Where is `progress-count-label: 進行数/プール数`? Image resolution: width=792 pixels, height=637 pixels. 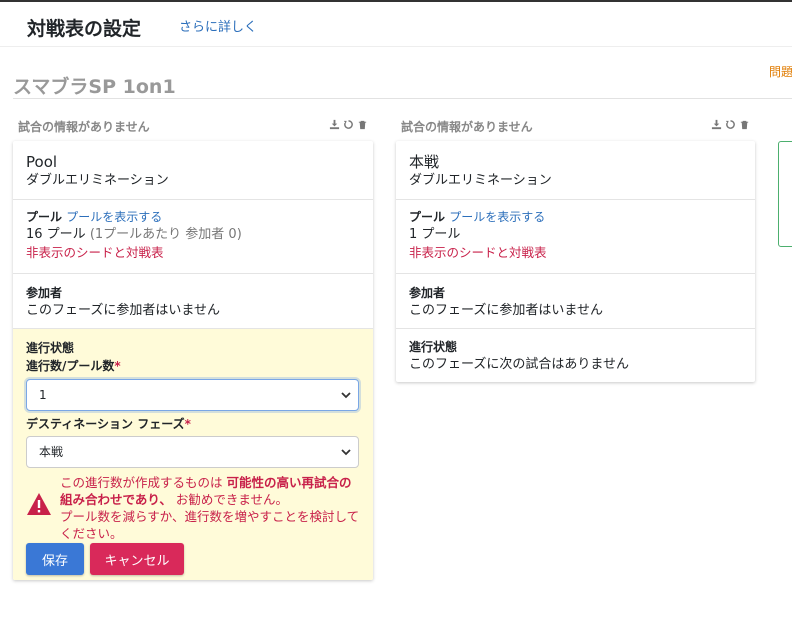 progress-count-label: 進行数/プール数 is located at coordinates (70, 366).